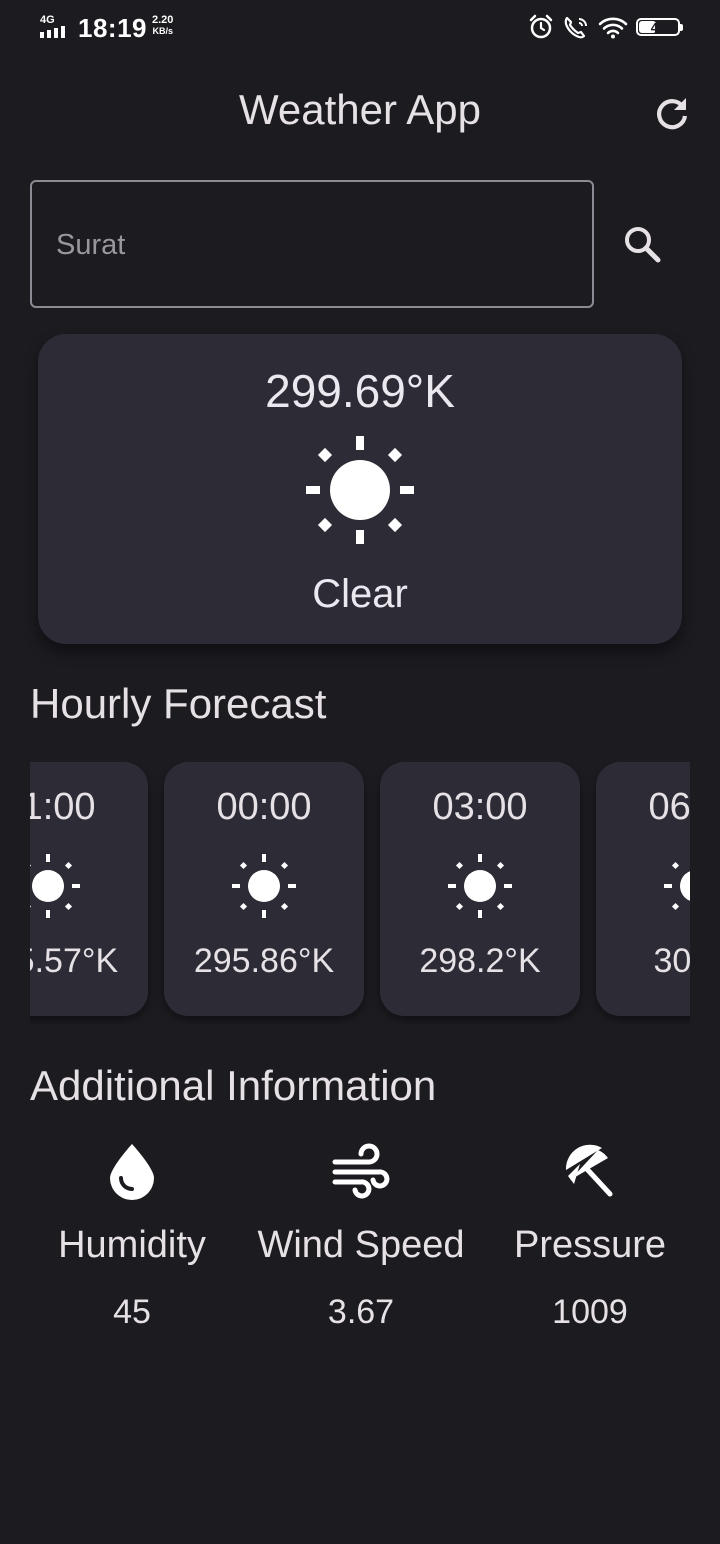  Describe the element at coordinates (669, 807) in the screenshot. I see `hour-time: 06:00` at that location.